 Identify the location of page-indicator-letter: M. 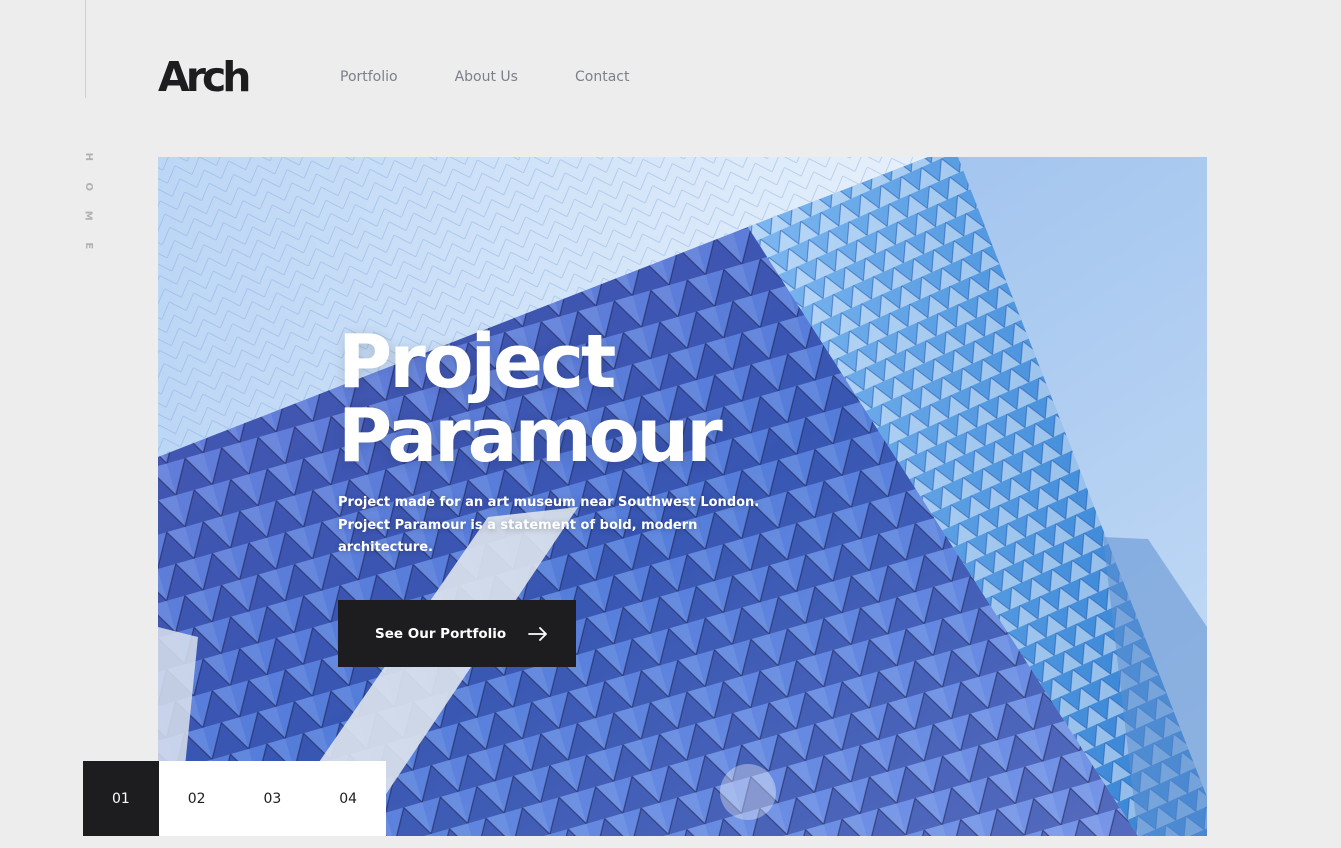
(88, 215).